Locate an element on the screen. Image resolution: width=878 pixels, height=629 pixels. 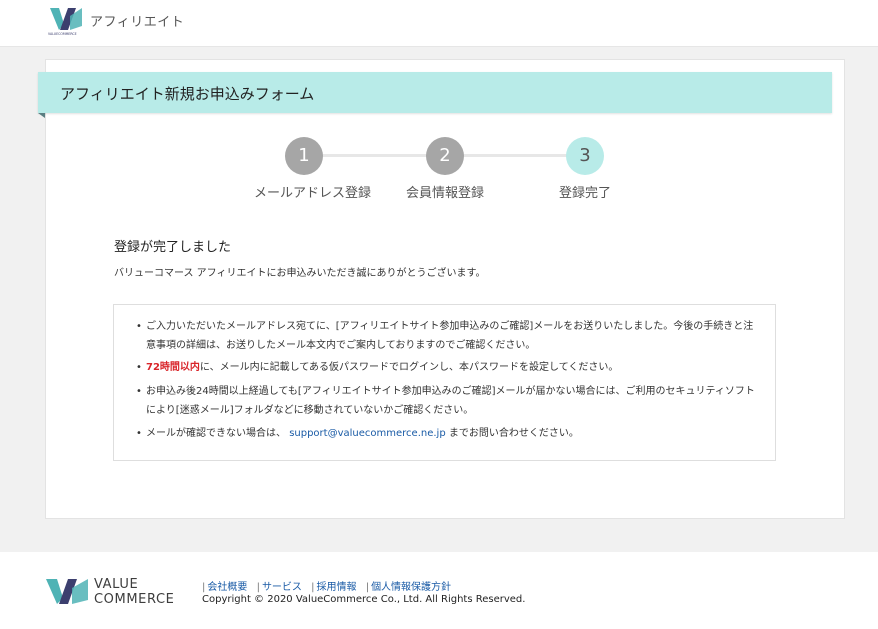
header-title: アフィリエイト is located at coordinates (137, 22).